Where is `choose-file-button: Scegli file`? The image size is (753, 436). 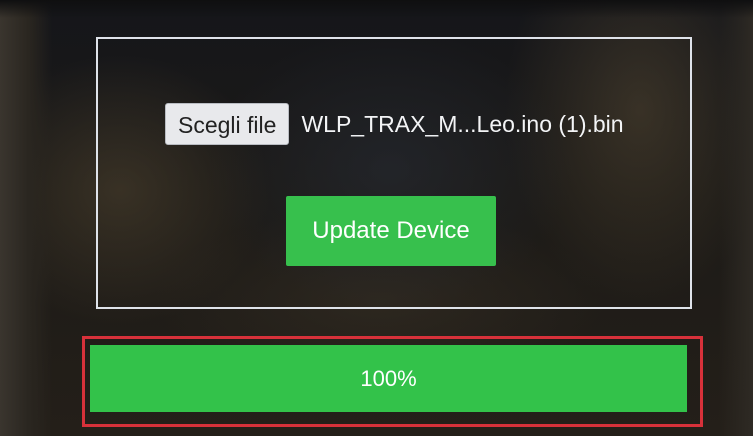 choose-file-button: Scegli file is located at coordinates (227, 124).